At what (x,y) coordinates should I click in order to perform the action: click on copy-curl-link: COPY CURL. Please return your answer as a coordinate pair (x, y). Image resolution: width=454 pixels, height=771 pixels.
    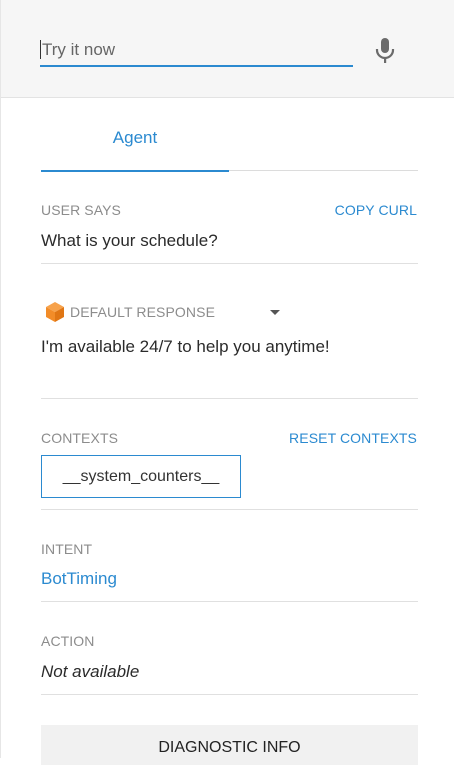
    Looking at the image, I should click on (376, 210).